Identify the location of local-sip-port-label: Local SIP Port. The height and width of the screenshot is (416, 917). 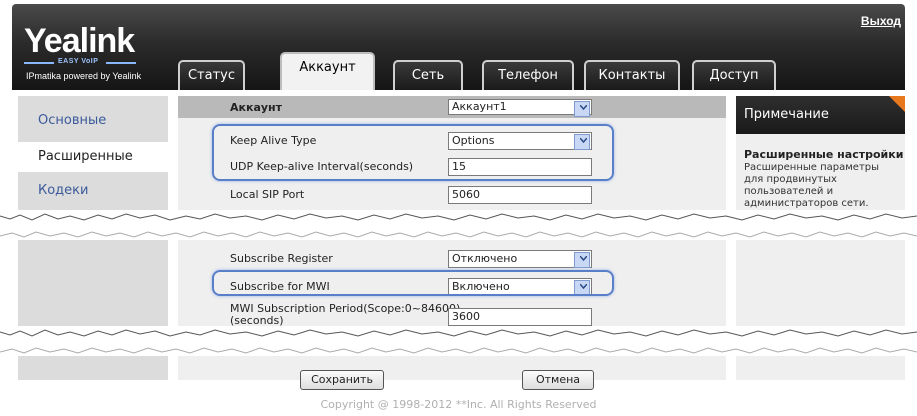
(267, 194).